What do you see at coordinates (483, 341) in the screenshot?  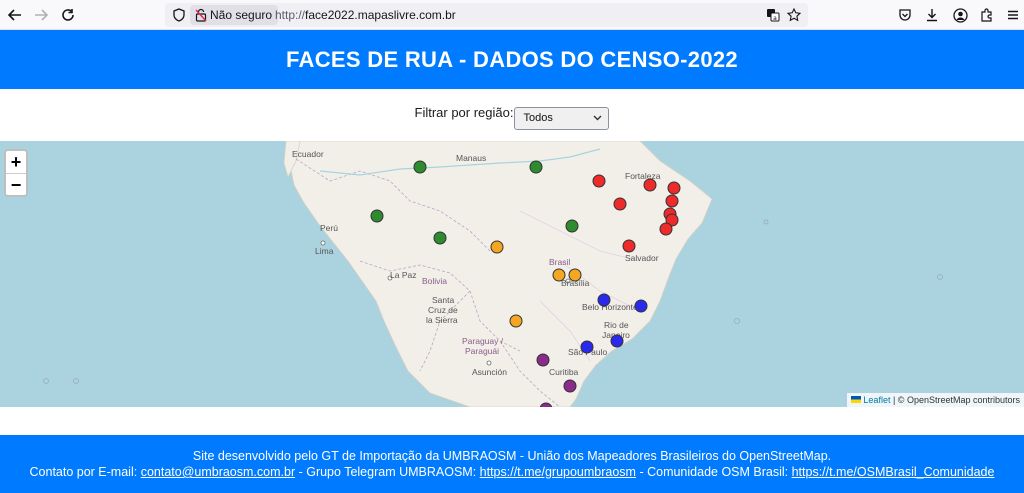 I see `map-label-paraguay1: Paraguay /` at bounding box center [483, 341].